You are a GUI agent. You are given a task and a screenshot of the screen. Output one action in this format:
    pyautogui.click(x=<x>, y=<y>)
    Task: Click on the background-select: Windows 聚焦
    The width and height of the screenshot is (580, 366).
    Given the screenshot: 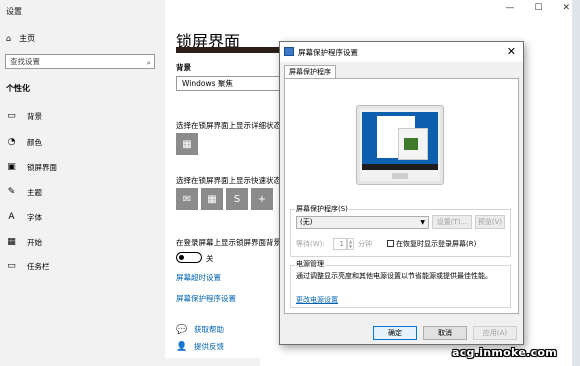 What is the action you would take?
    pyautogui.click(x=228, y=83)
    